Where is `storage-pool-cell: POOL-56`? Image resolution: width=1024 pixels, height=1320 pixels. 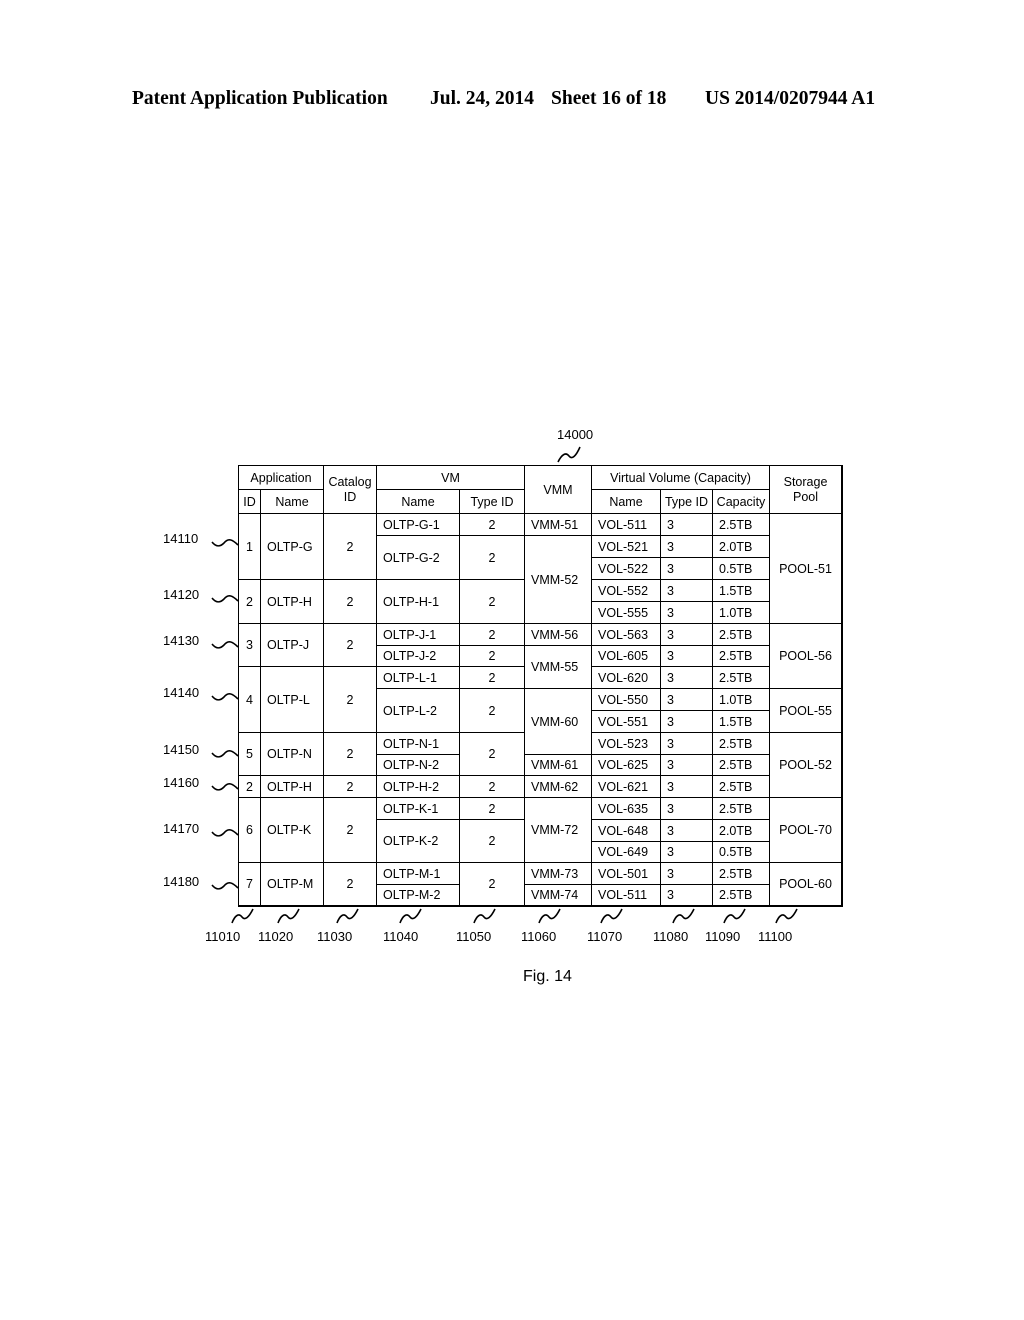 storage-pool-cell: POOL-56 is located at coordinates (805, 656).